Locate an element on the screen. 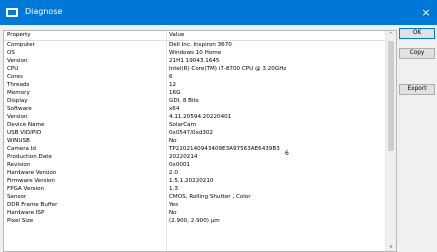 The height and width of the screenshot is (252, 437). value-cell: (2.900, 2.900) µm is located at coordinates (194, 221).